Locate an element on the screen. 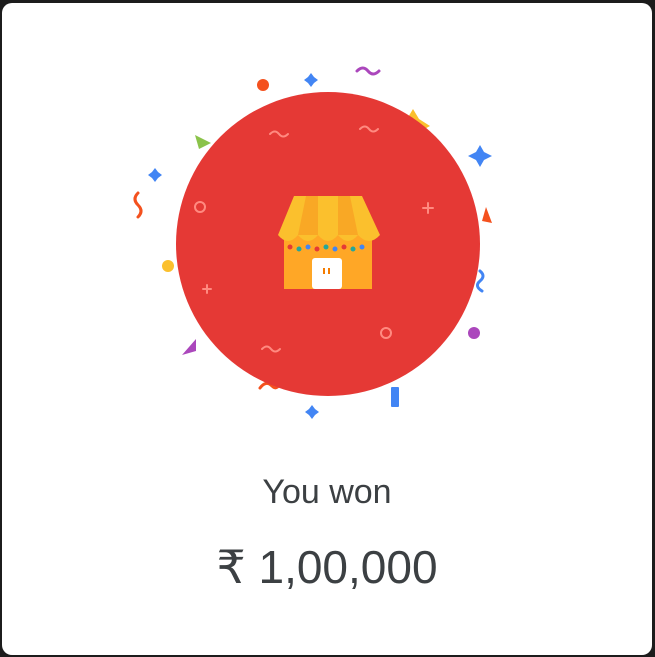 Image resolution: width=655 pixels, height=657 pixels. storefront-icon is located at coordinates (329, 242).